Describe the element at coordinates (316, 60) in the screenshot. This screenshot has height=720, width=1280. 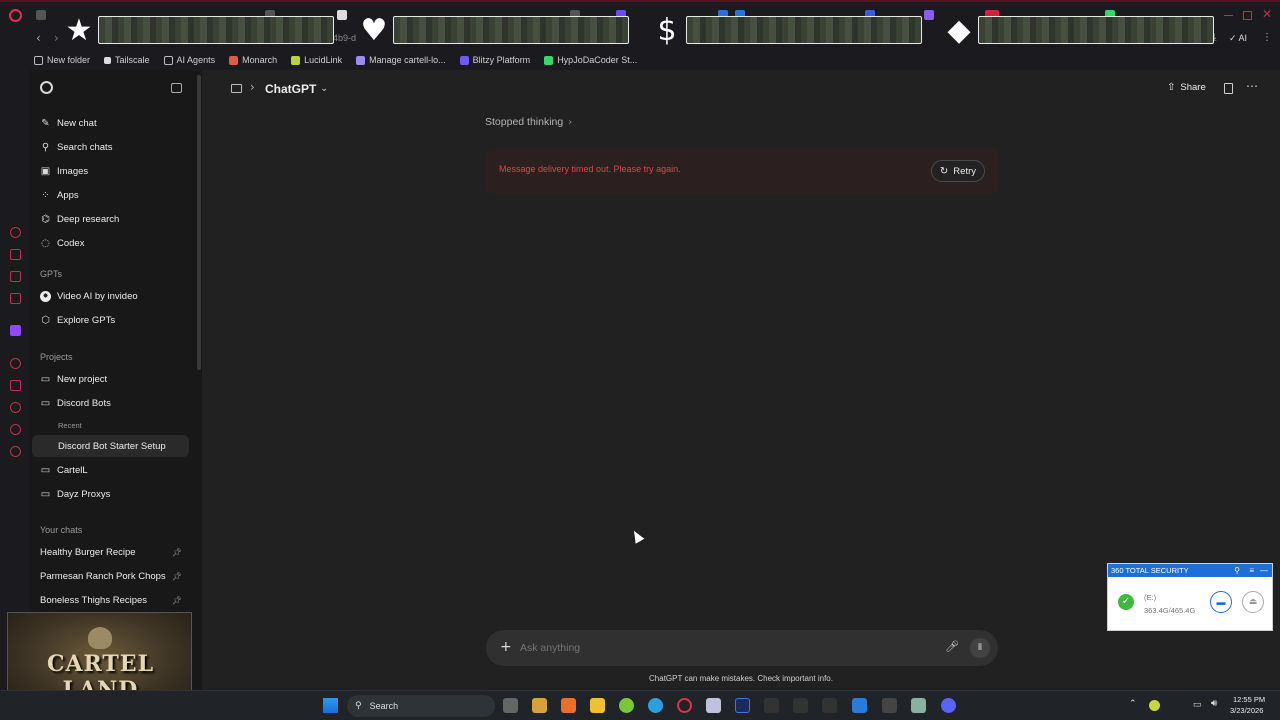
I see `bookmark-lucidlink: LucidLink` at that location.